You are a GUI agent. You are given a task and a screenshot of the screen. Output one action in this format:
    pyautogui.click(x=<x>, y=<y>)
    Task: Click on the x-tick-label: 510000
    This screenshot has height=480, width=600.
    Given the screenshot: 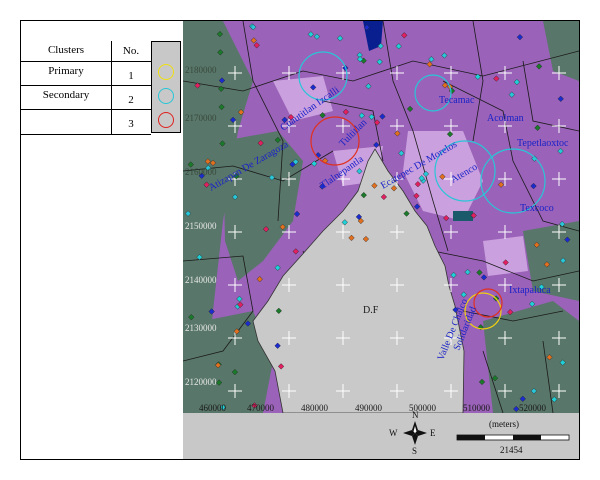 What is the action you would take?
    pyautogui.click(x=477, y=408)
    